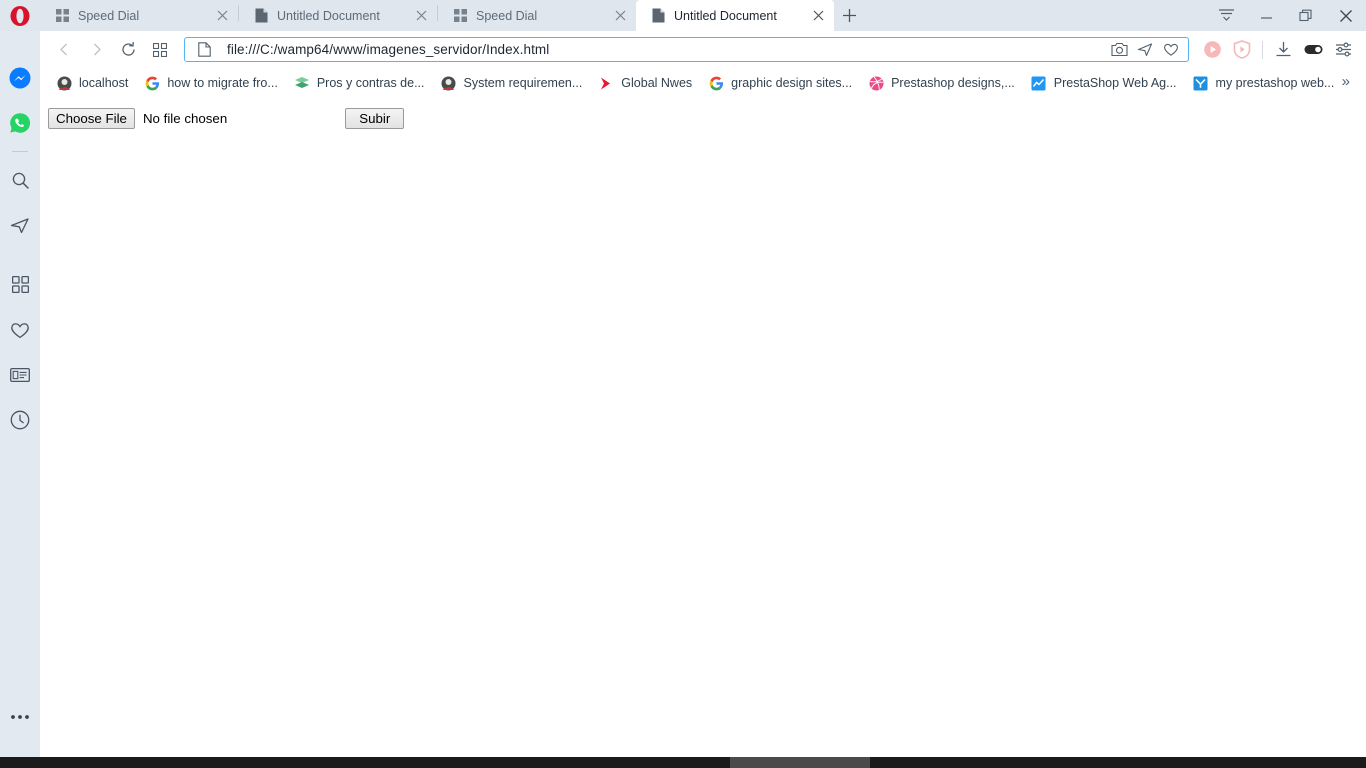 This screenshot has height=768, width=1366. I want to click on easy-setup-icon, so click(1343, 49).